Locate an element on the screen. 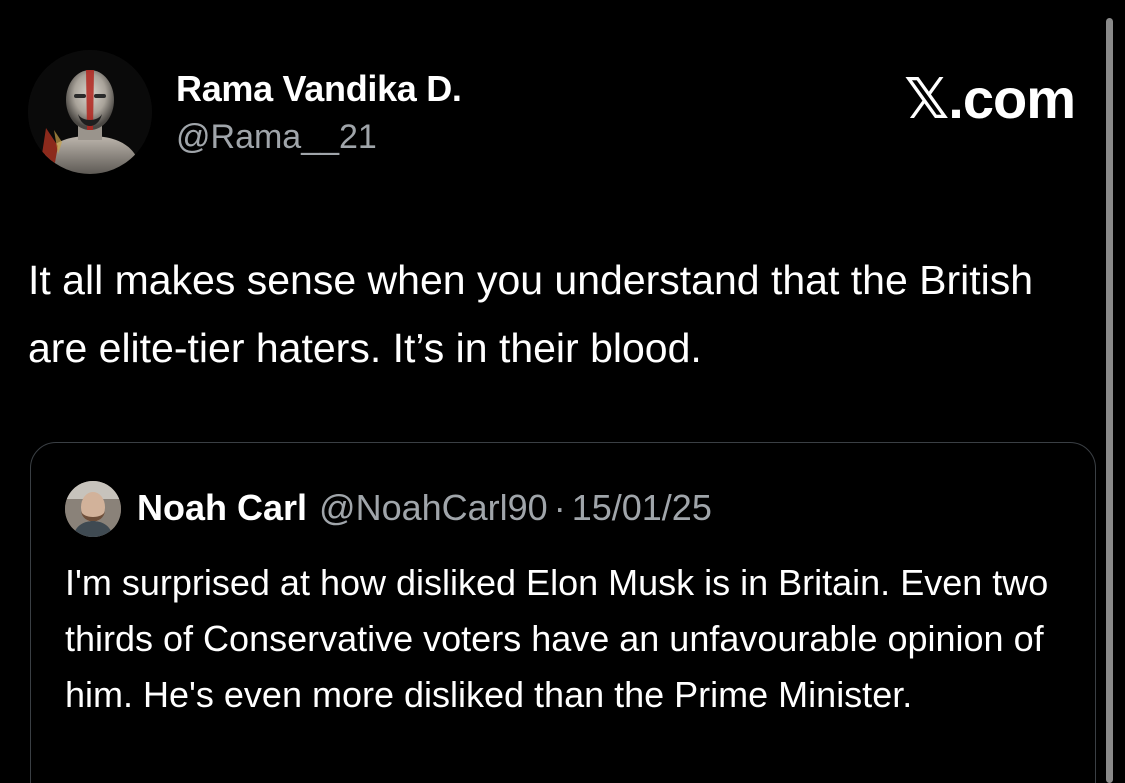 Image resolution: width=1125 pixels, height=783 pixels. quoted-author-avatar is located at coordinates (93, 509).